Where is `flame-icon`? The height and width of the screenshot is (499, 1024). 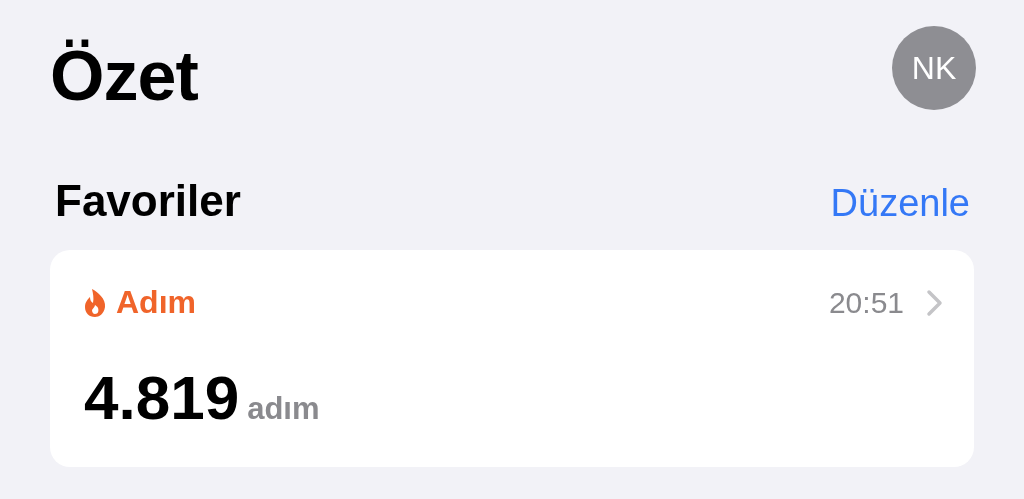
flame-icon is located at coordinates (95, 302).